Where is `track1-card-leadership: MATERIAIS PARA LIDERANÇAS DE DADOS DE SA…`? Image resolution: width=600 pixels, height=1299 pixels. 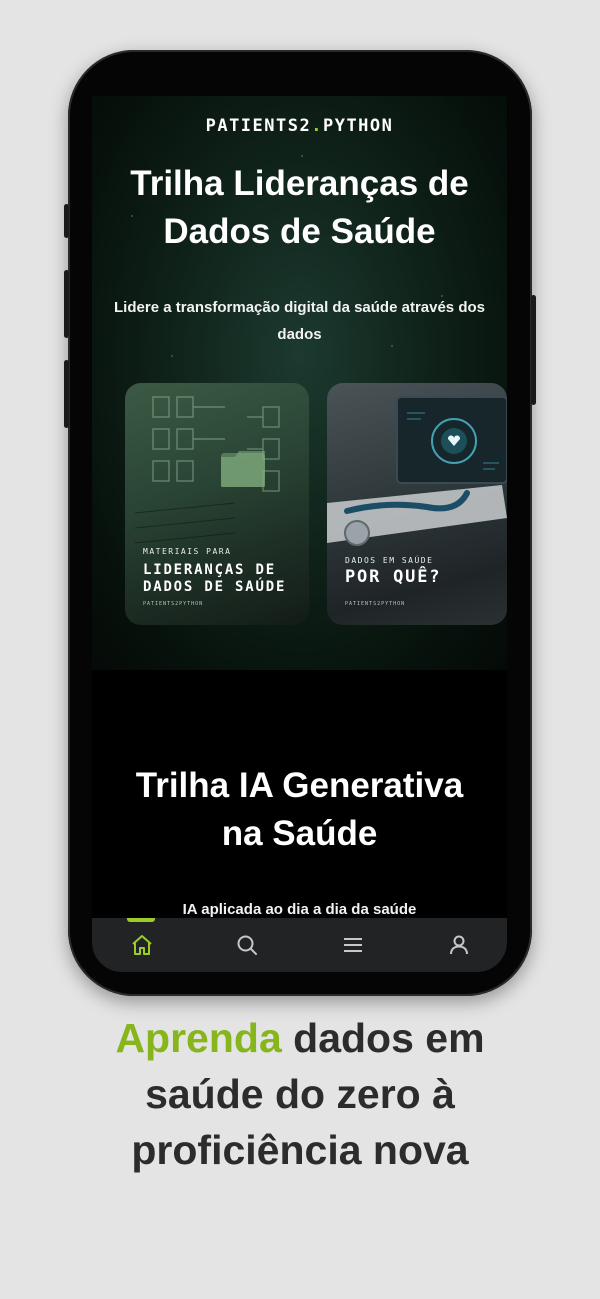 track1-card-leadership: MATERIAIS PARA LIDERANÇAS DE DADOS DE SA… is located at coordinates (217, 504).